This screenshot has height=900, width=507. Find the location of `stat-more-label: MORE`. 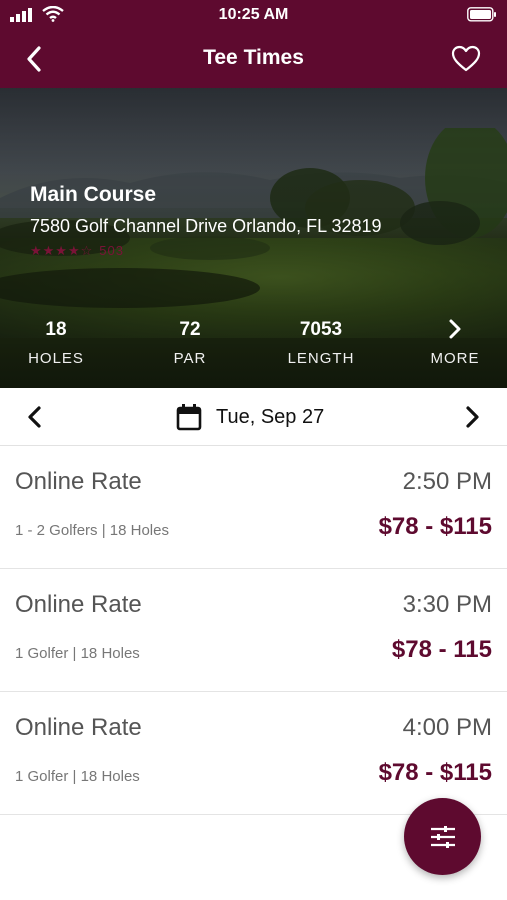

stat-more-label: MORE is located at coordinates (455, 358).